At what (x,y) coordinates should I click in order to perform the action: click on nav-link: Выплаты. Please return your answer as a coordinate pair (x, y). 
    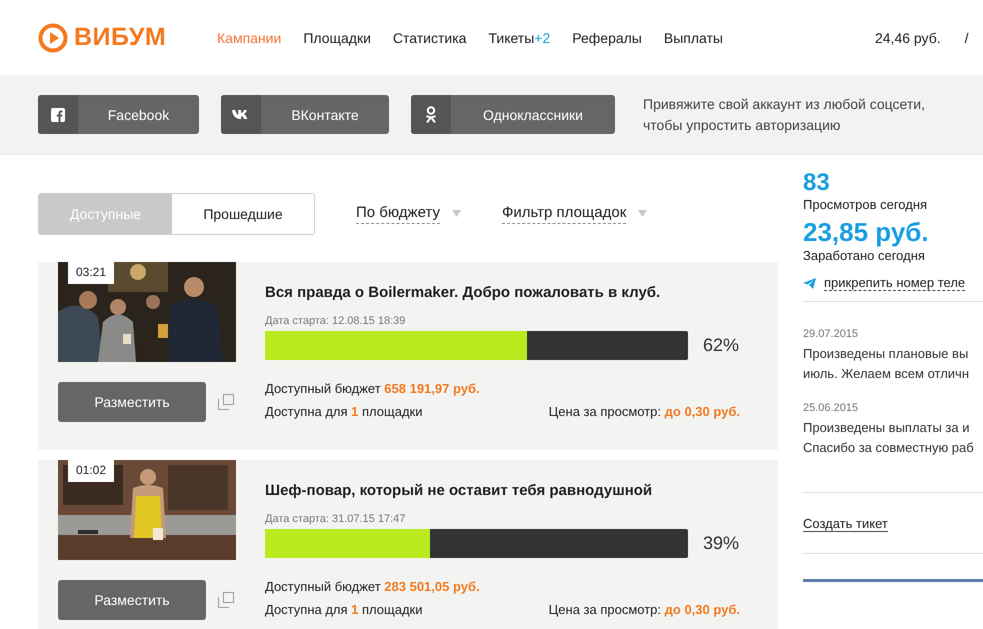
    Looking at the image, I should click on (693, 38).